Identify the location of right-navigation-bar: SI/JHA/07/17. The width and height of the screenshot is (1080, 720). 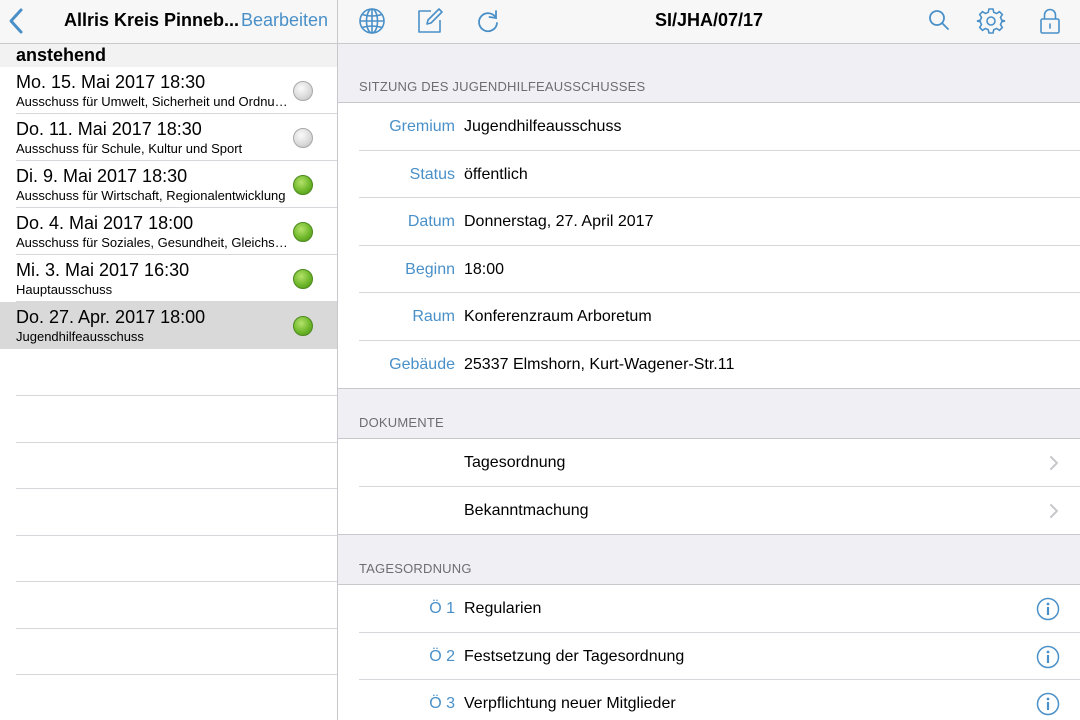
(709, 22).